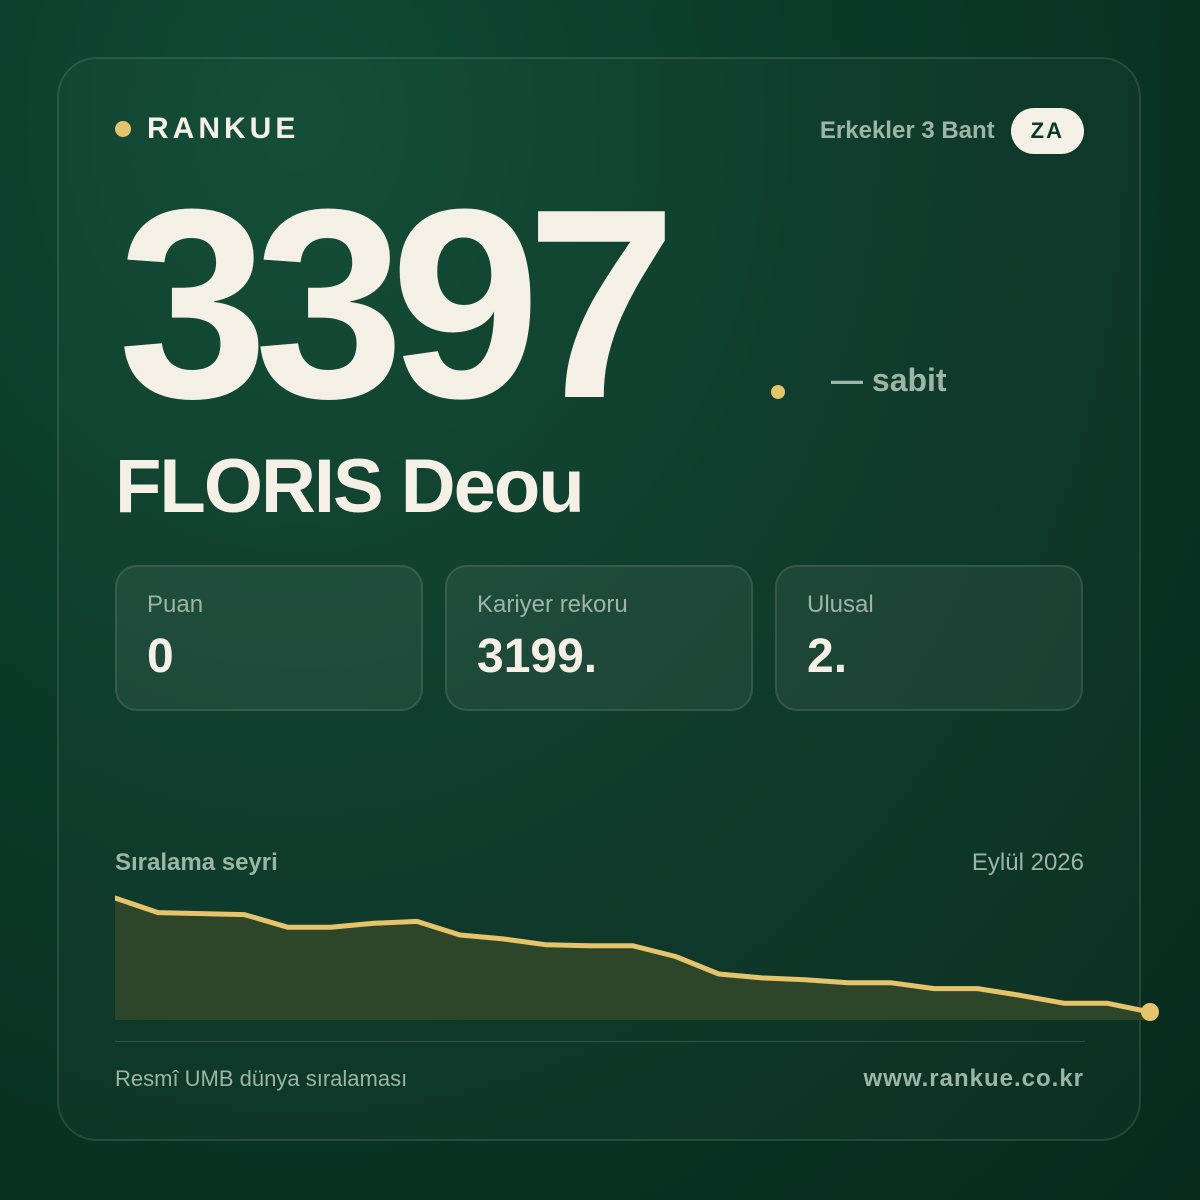 The height and width of the screenshot is (1200, 1200). Describe the element at coordinates (778, 392) in the screenshot. I see `trend-dot` at that location.